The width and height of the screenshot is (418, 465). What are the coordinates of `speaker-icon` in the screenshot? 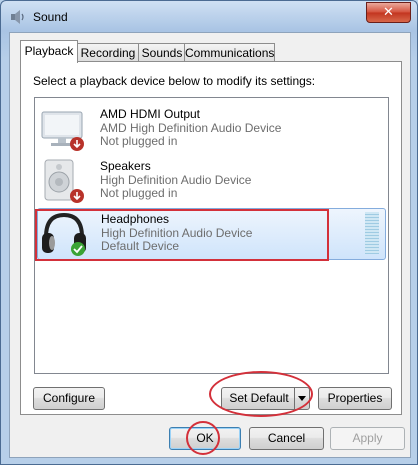 It's located at (64, 181).